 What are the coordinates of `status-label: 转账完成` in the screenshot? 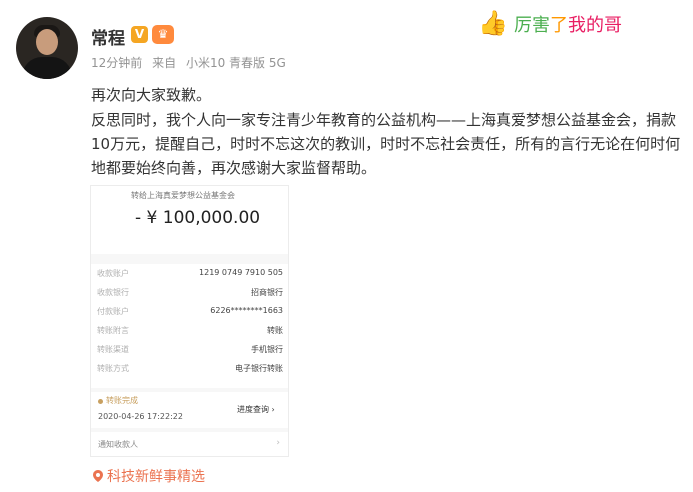 It's located at (122, 400).